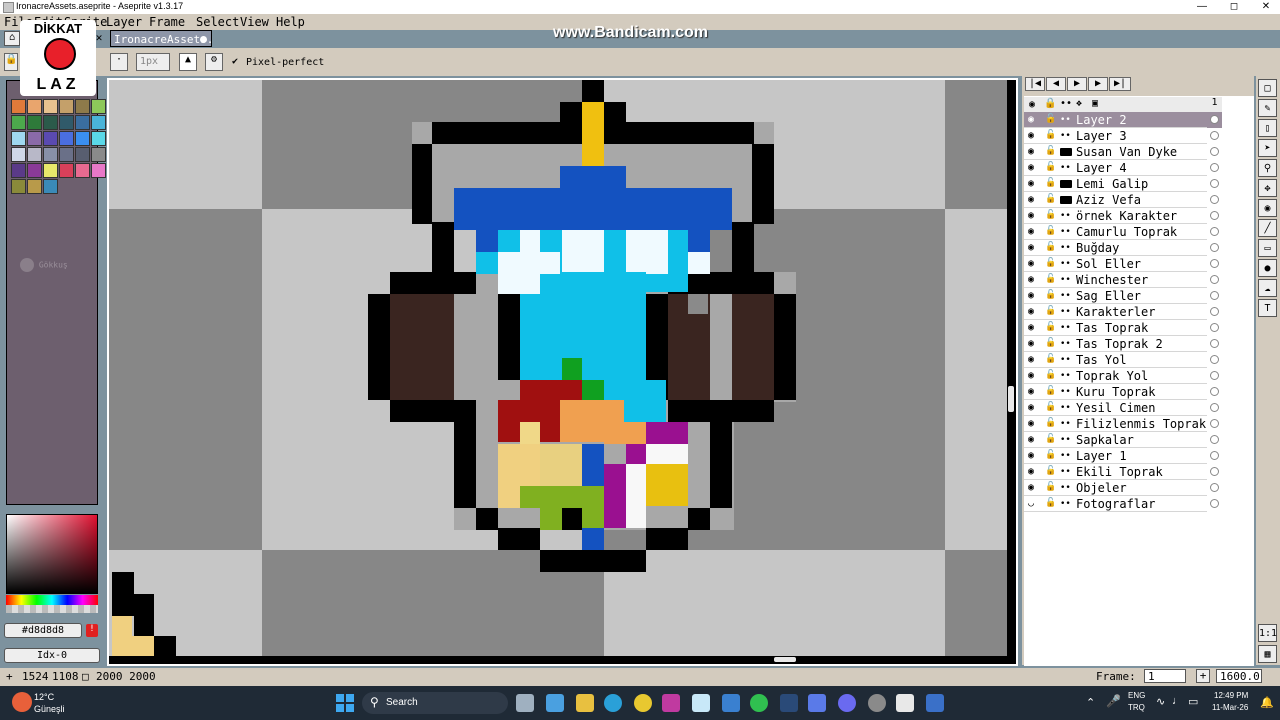 This screenshot has width=1280, height=720. What do you see at coordinates (1123, 120) in the screenshot?
I see `layer-row: ◉ 🔓 •• Layer 2` at bounding box center [1123, 120].